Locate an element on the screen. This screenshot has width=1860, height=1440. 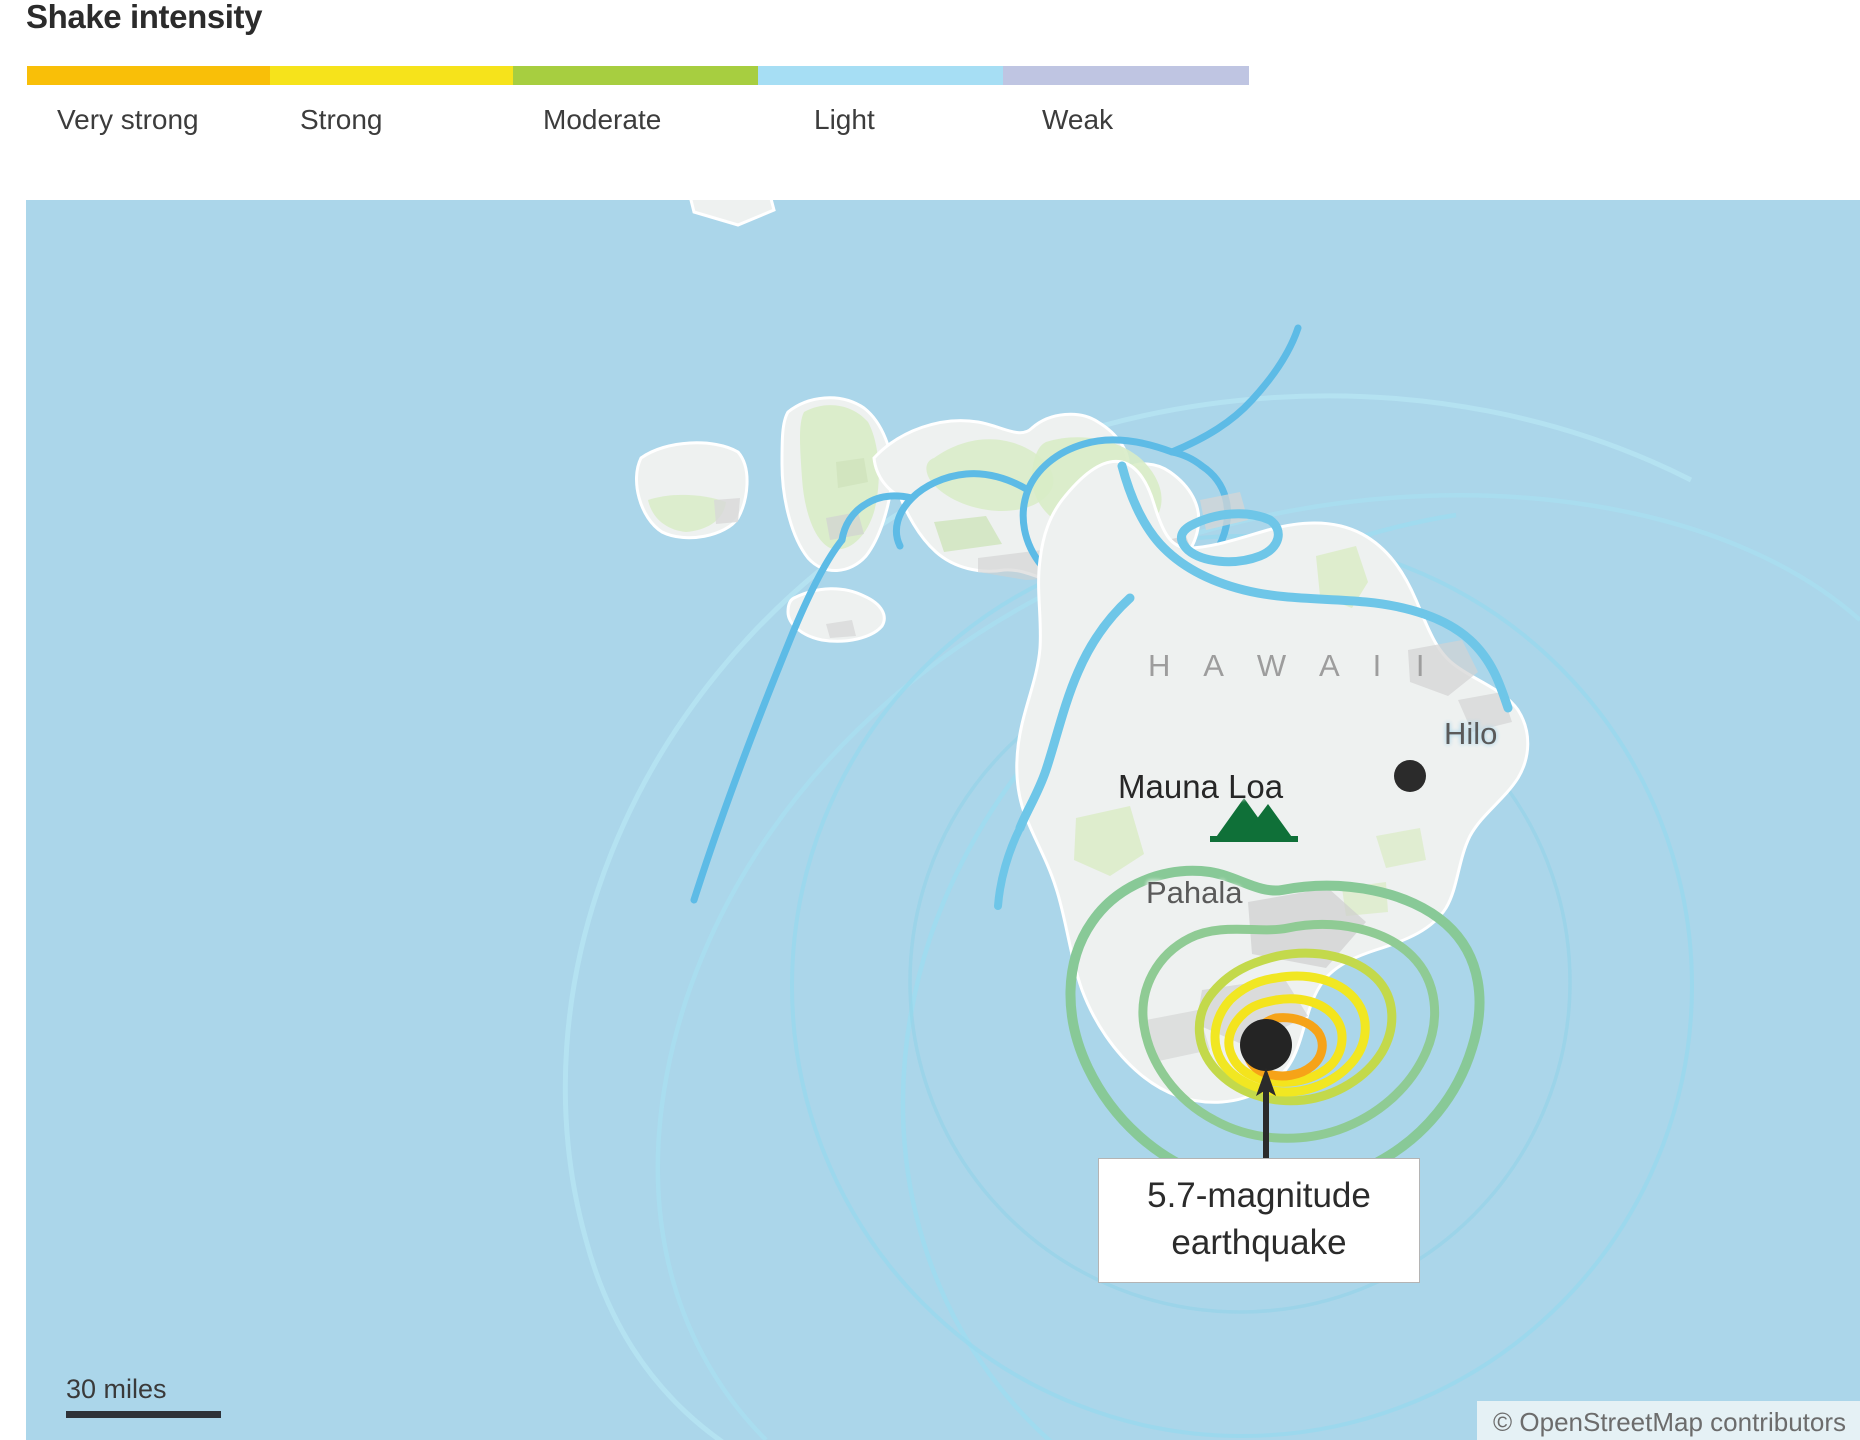
map-attribution: © OpenStreetMap contributors is located at coordinates (1668, 1420).